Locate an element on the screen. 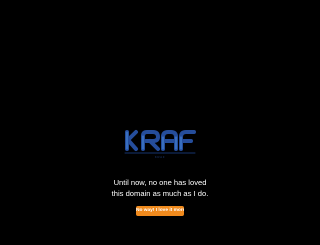  logo-wordmark-text: KRAF is located at coordinates (160, 157).